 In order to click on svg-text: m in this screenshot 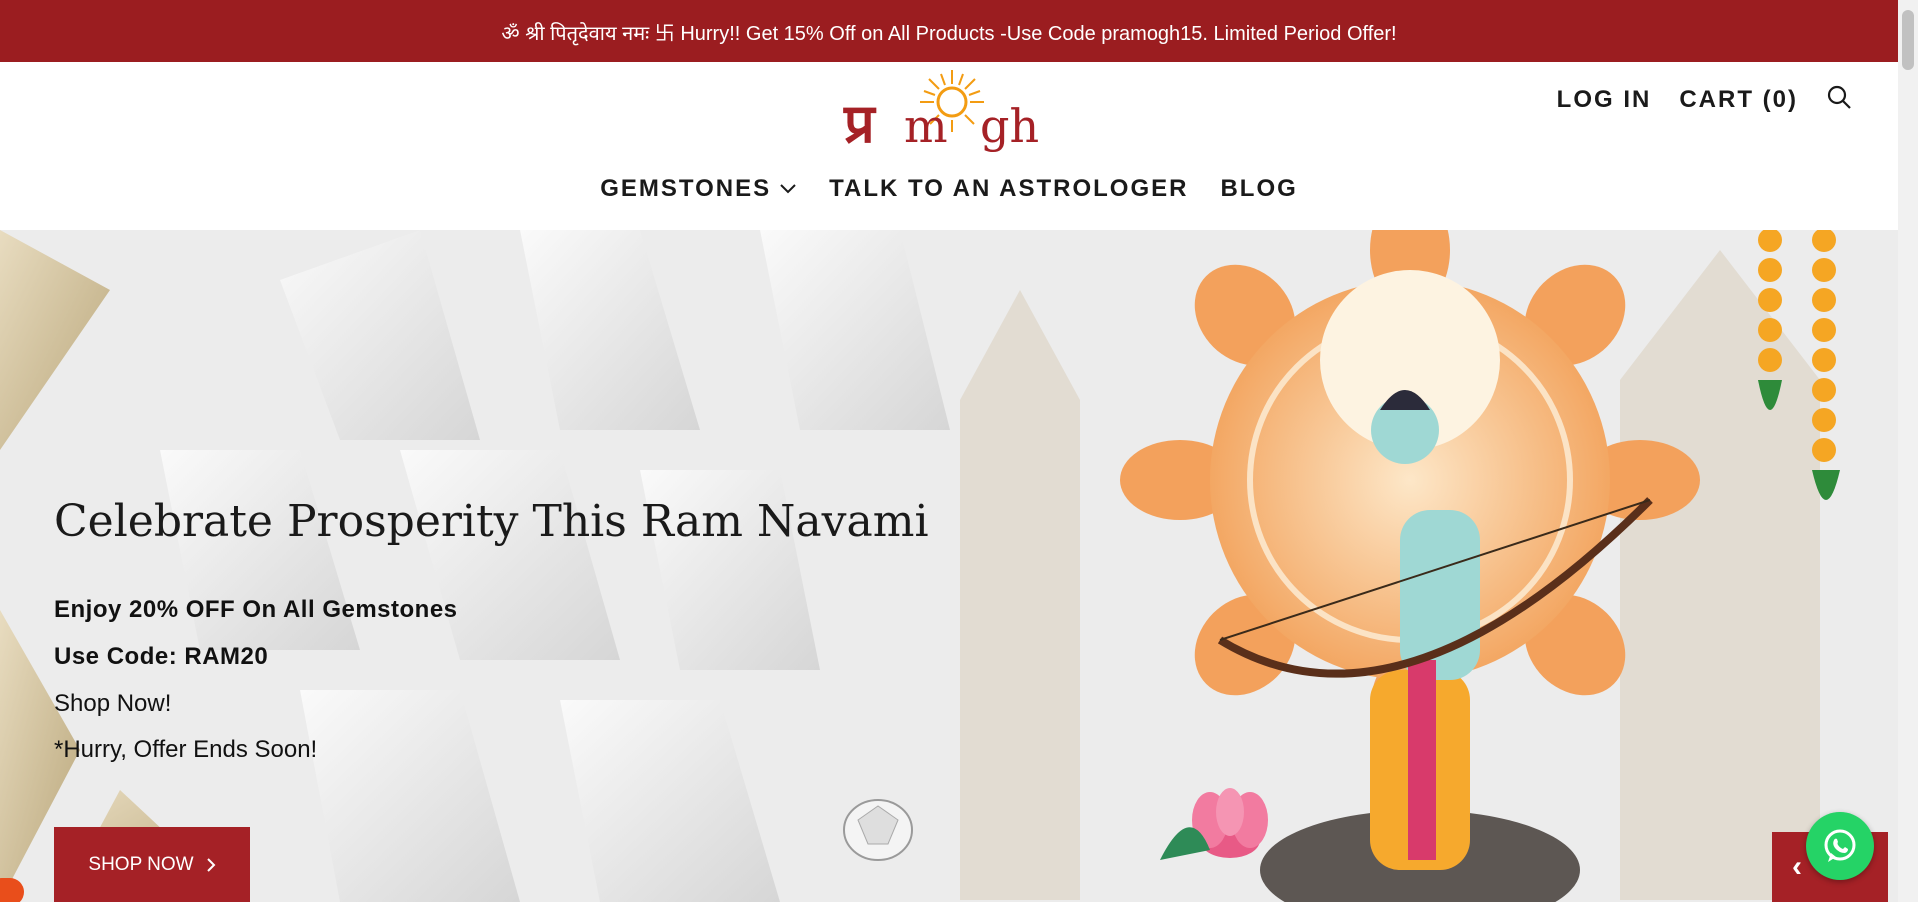, I will do `click(926, 126)`.